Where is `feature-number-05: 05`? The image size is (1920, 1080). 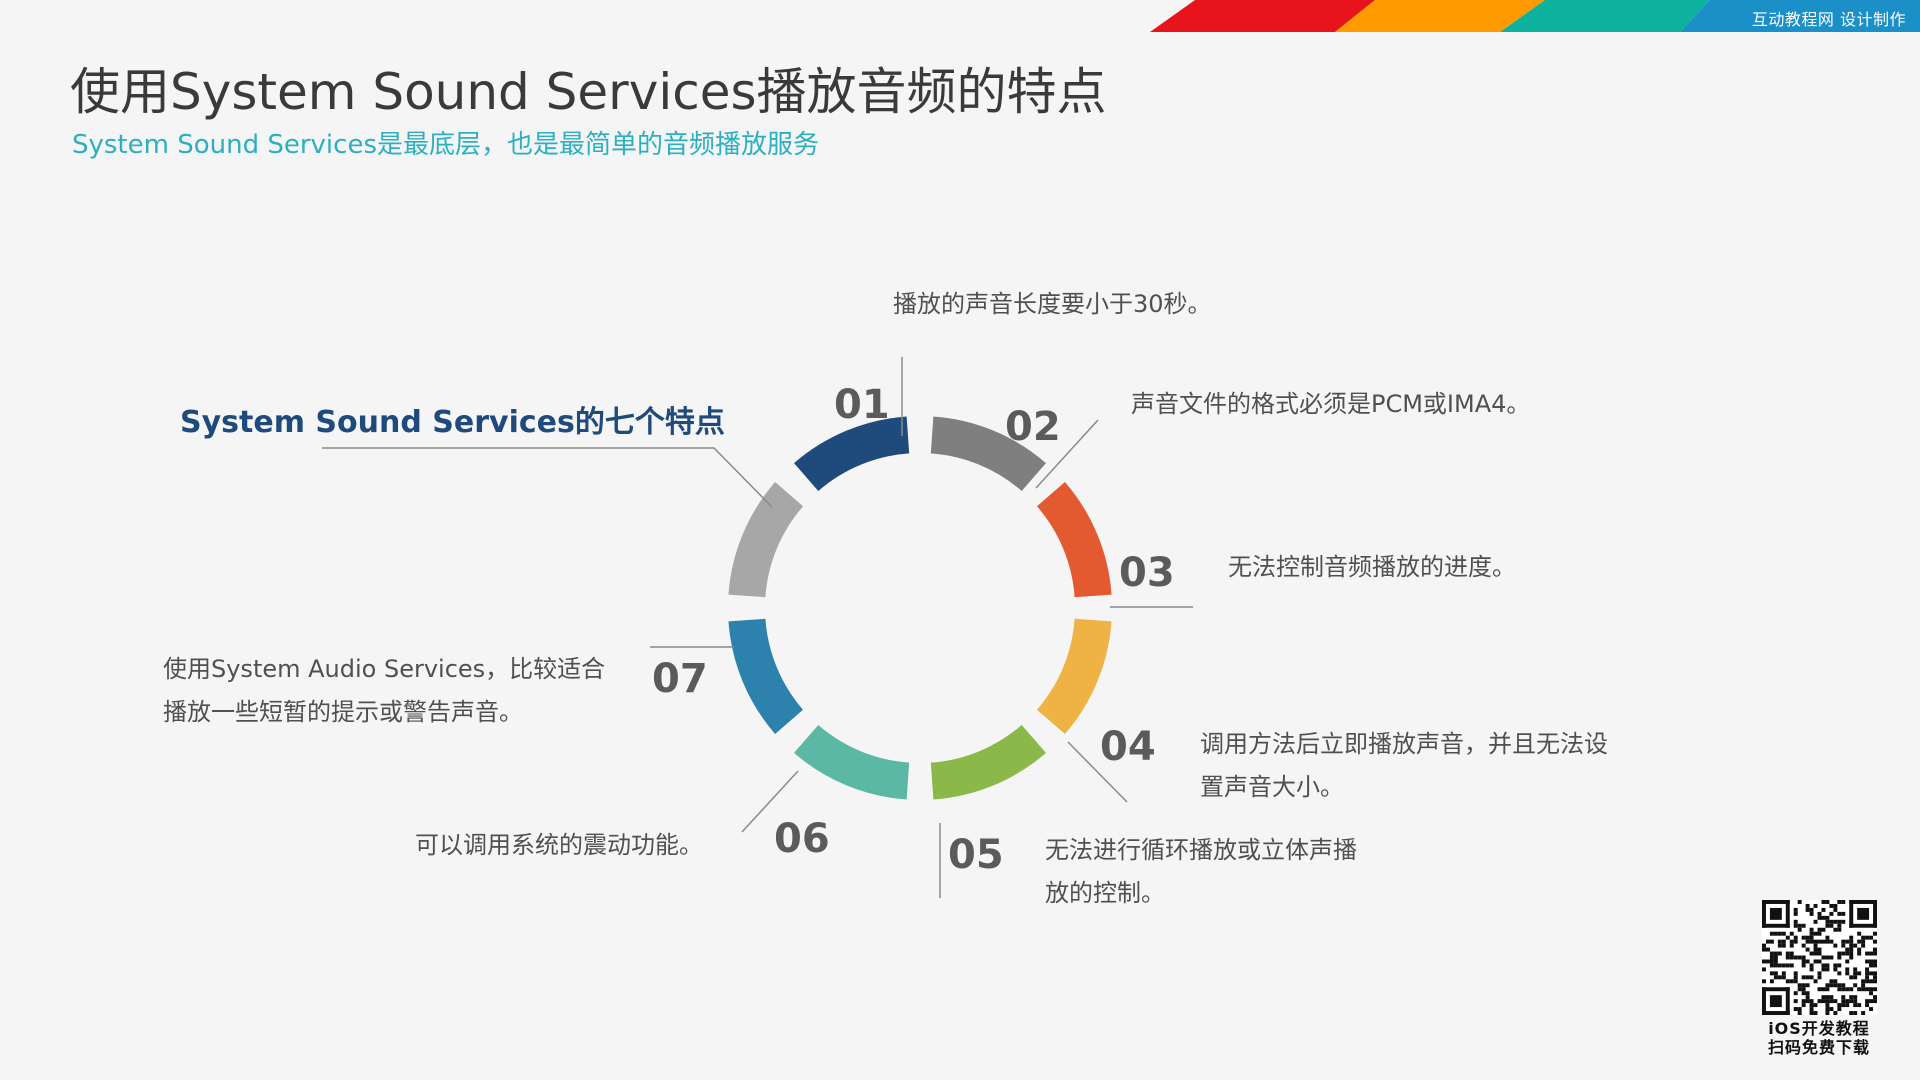
feature-number-05: 05 is located at coordinates (976, 855).